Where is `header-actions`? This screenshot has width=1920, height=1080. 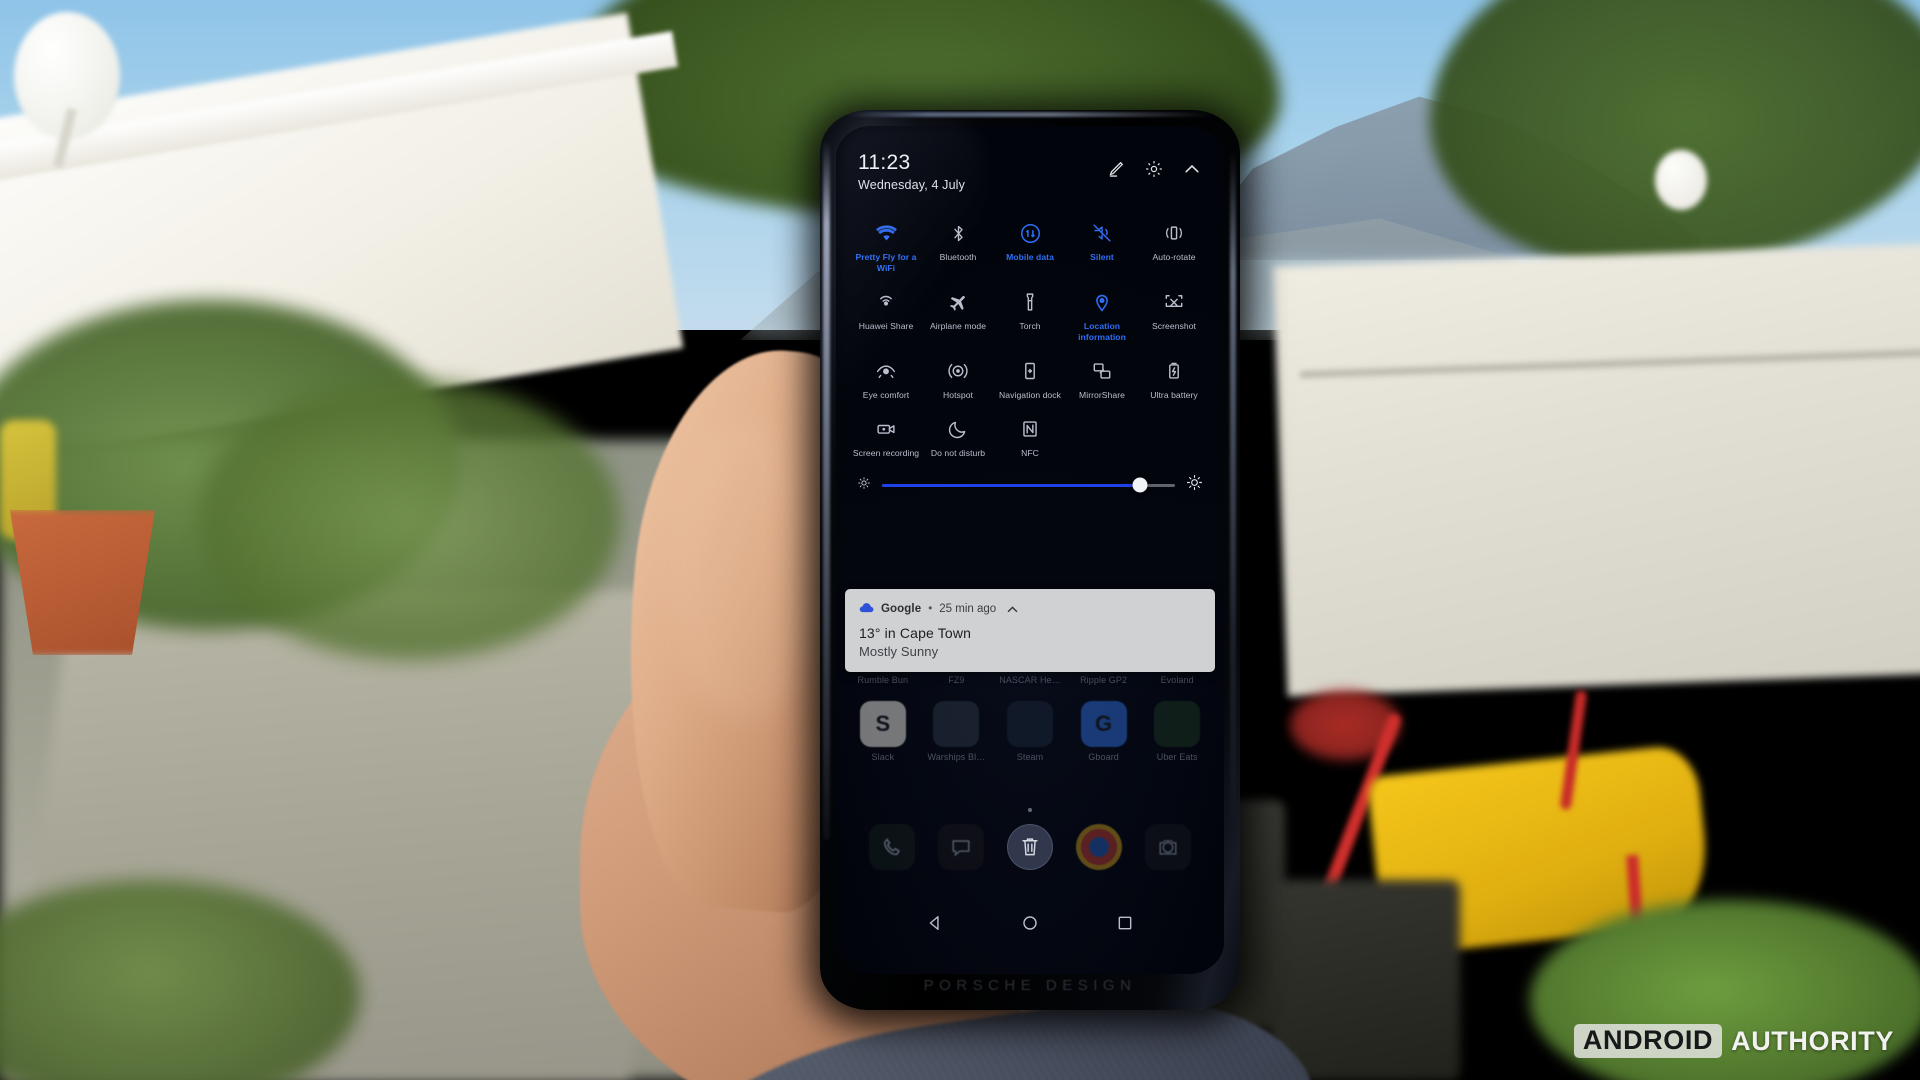
header-actions is located at coordinates (1154, 169).